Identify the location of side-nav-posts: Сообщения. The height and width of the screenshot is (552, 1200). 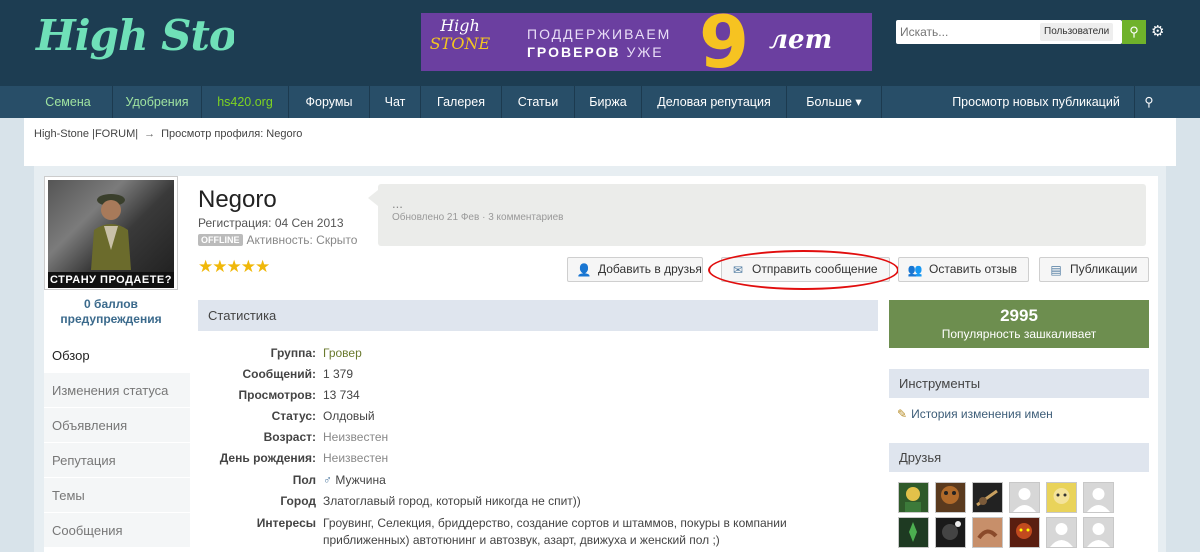
(117, 530).